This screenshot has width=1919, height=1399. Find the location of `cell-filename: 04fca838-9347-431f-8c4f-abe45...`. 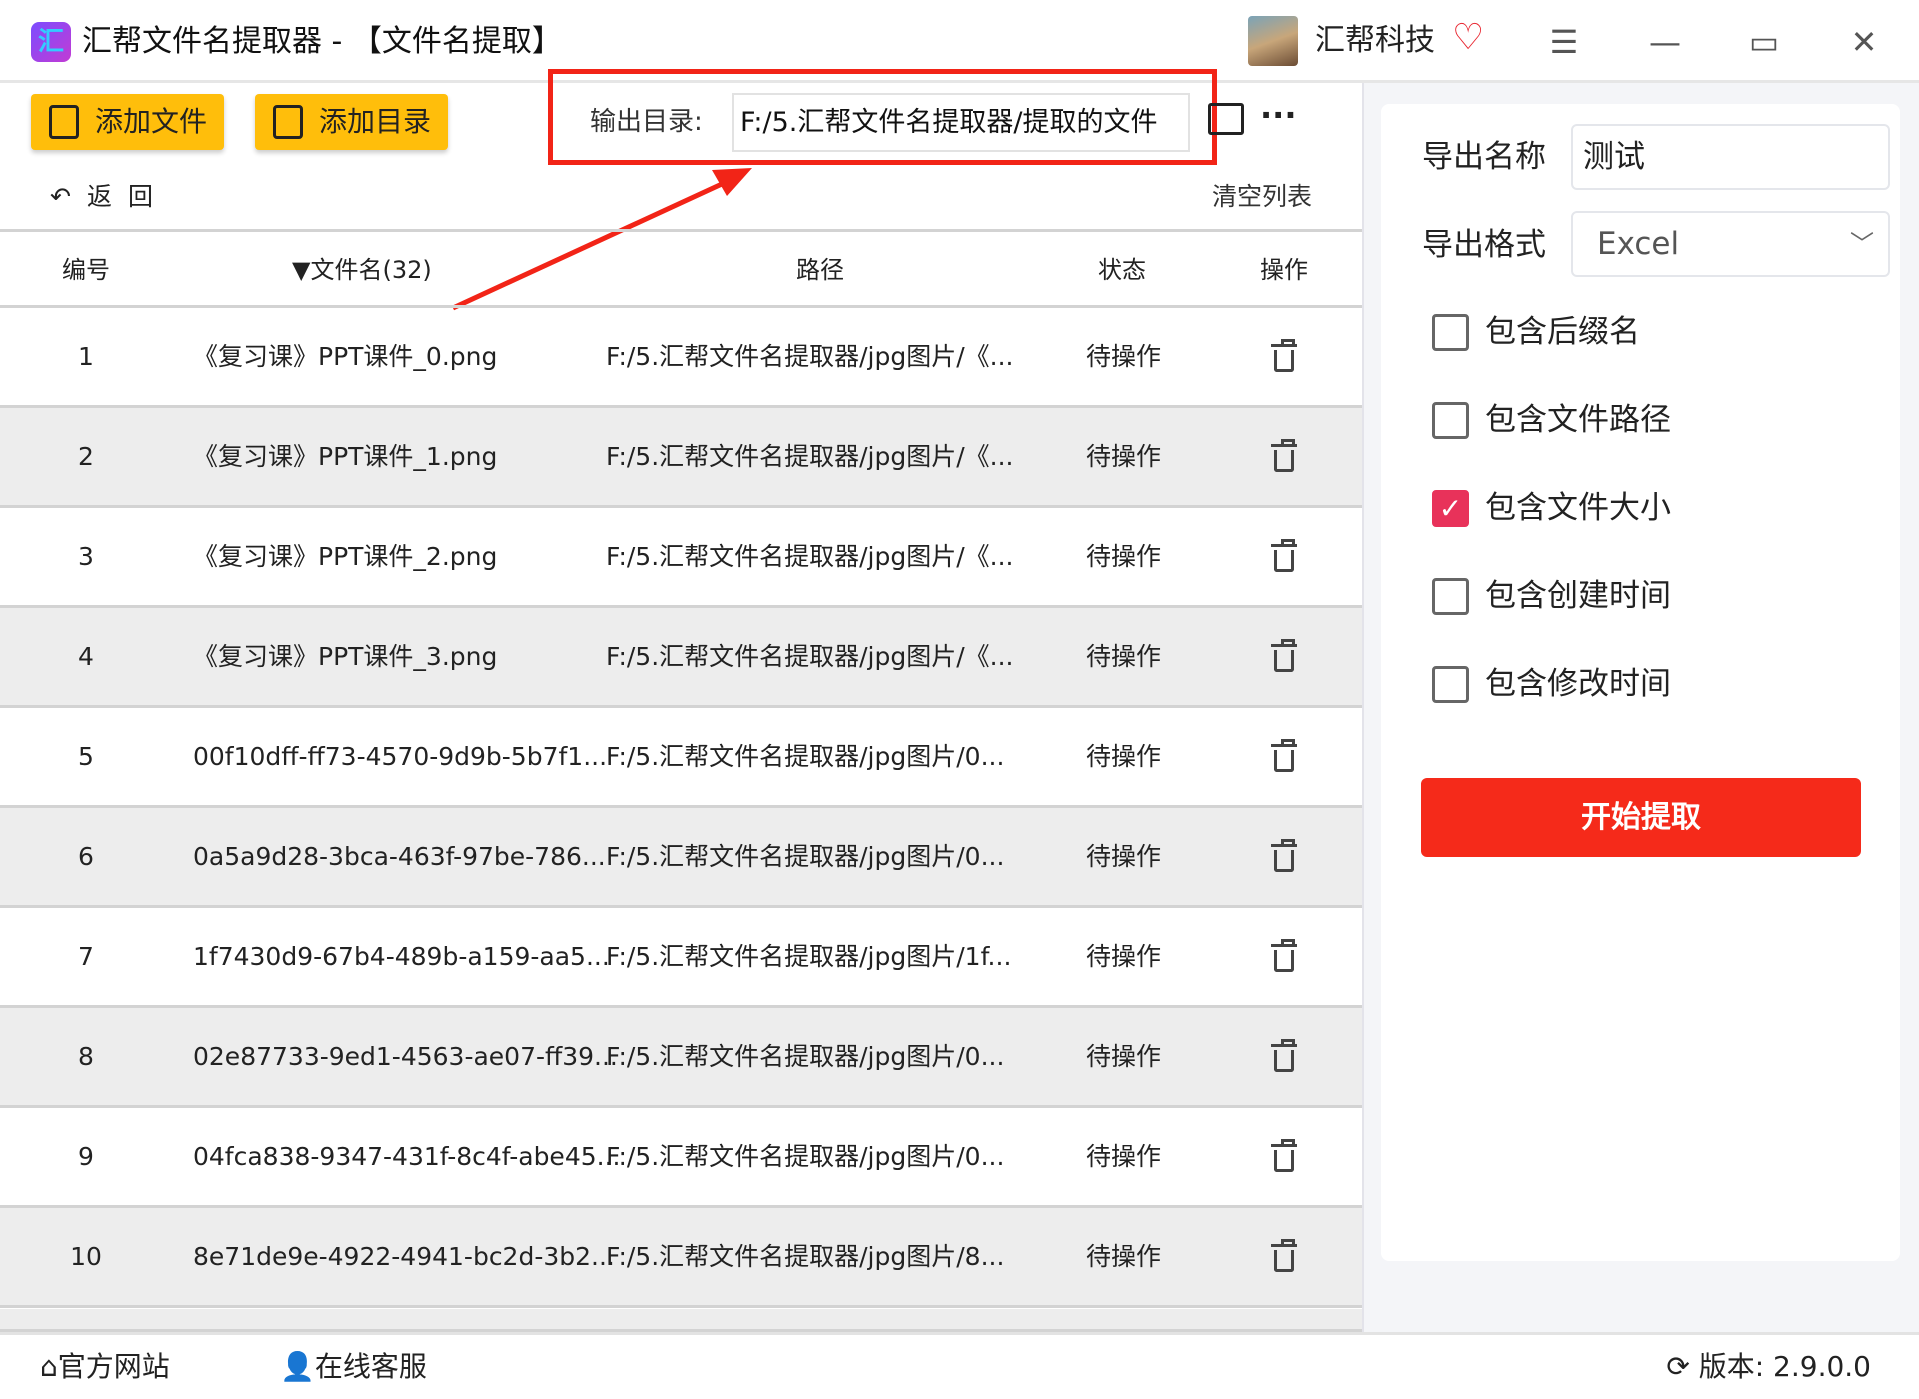

cell-filename: 04fca838-9347-431f-8c4f-abe45... is located at coordinates (407, 1156).